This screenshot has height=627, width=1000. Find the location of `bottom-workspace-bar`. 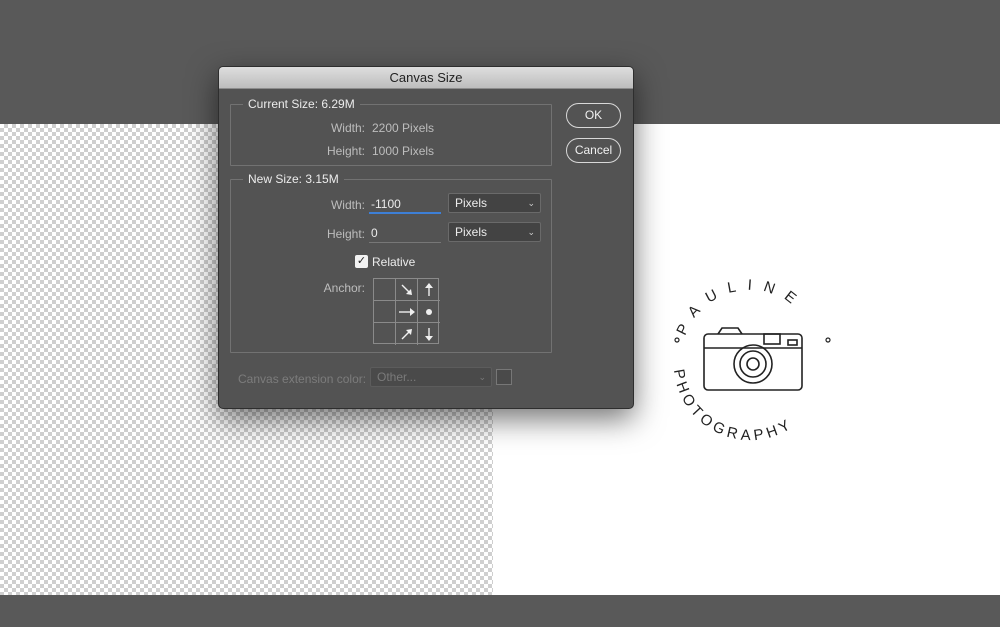

bottom-workspace-bar is located at coordinates (500, 611).